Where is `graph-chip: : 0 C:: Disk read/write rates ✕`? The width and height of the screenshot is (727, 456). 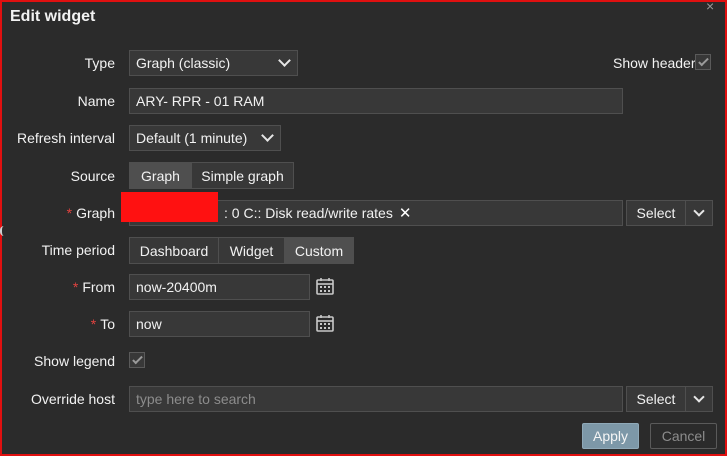 graph-chip: : 0 C:: Disk read/write rates ✕ is located at coordinates (317, 213).